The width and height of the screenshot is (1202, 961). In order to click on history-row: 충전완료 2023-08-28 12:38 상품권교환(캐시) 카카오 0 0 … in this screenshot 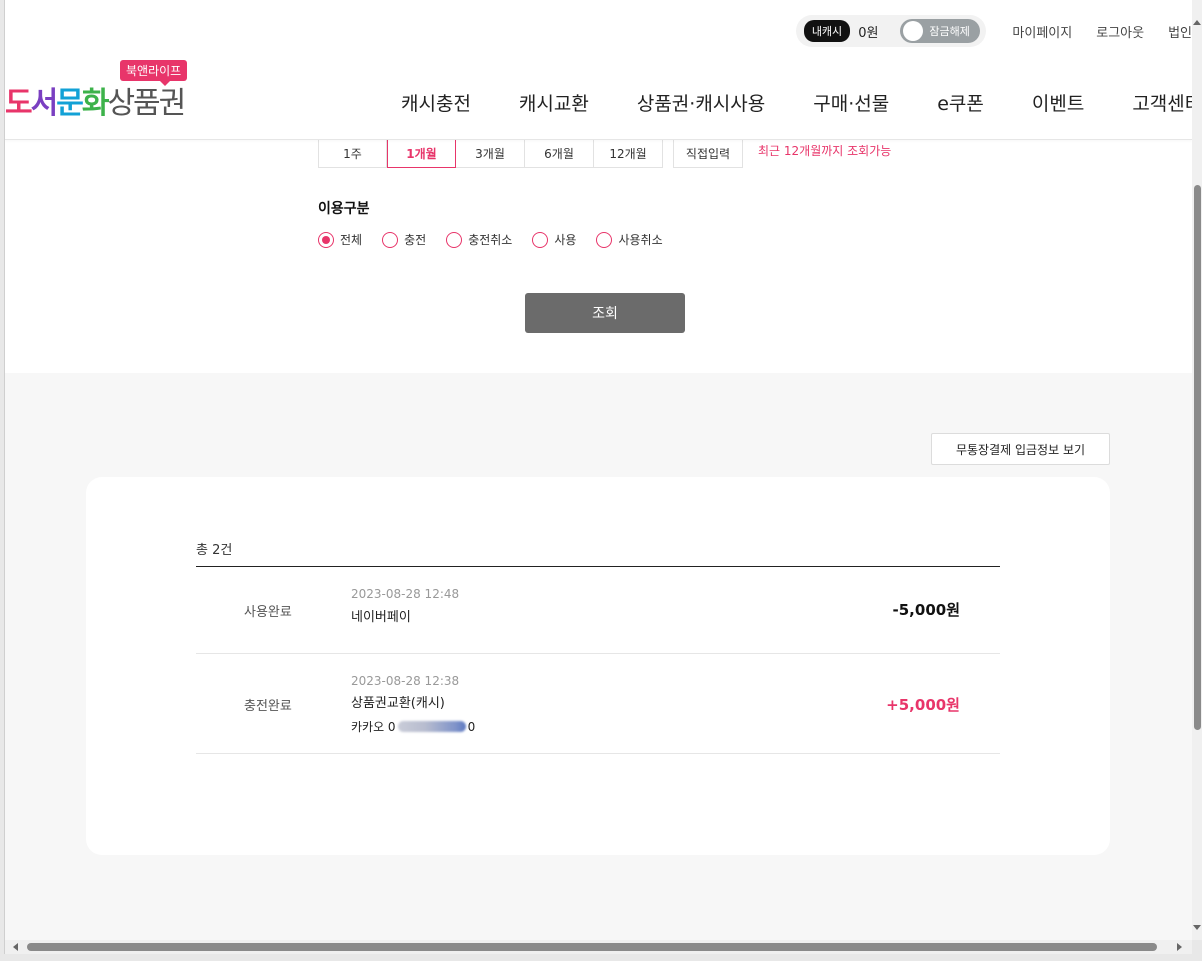, I will do `click(598, 704)`.